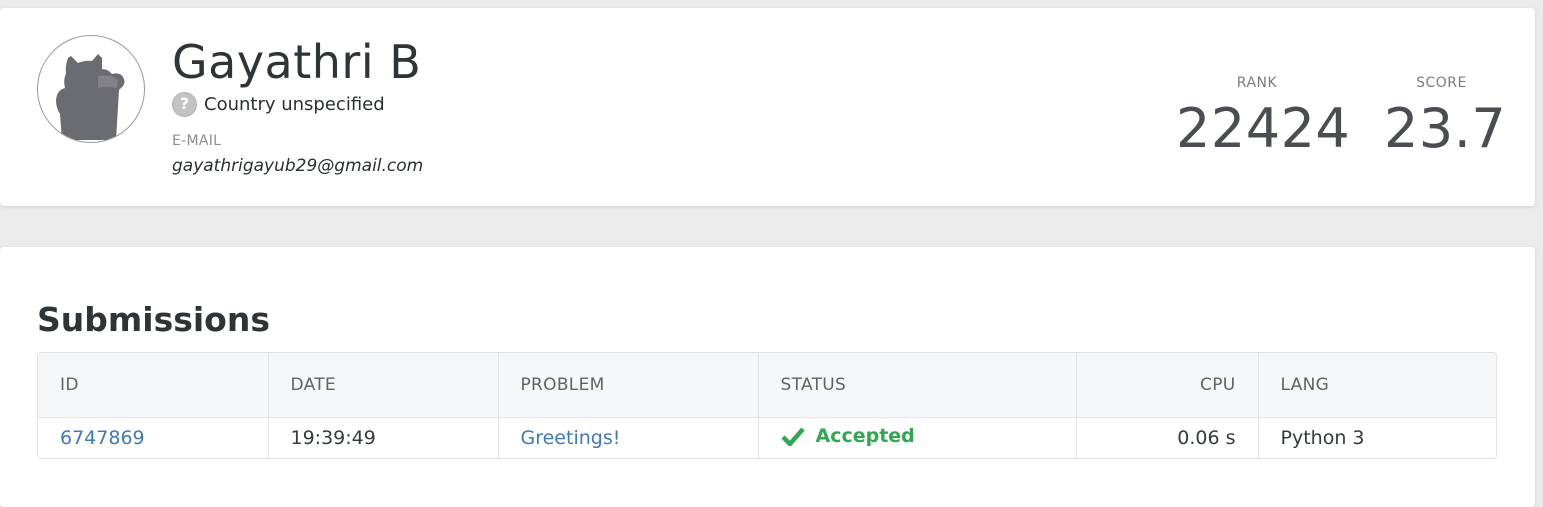 This screenshot has width=1543, height=507. Describe the element at coordinates (153, 437) in the screenshot. I see `submission-id-cell: 6747869` at that location.